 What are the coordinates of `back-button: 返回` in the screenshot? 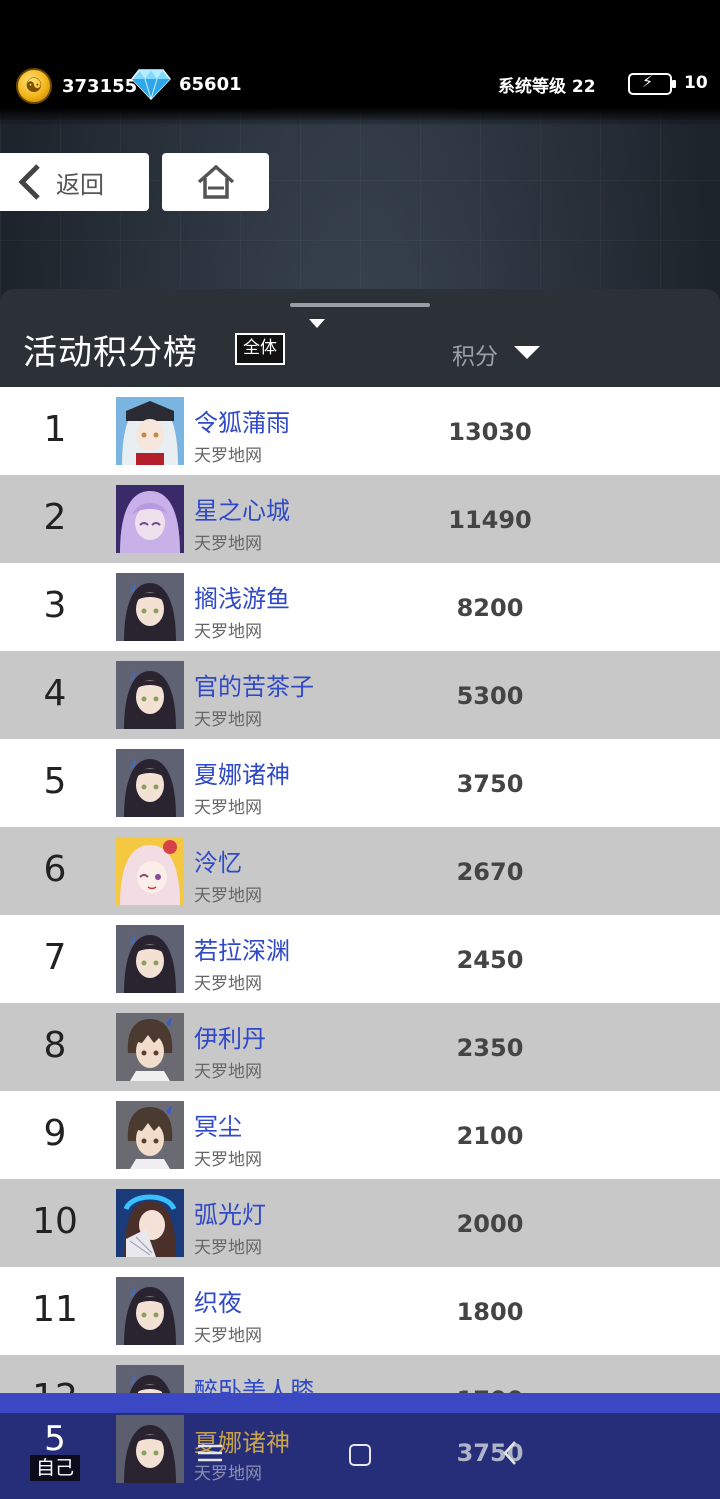 It's located at (74, 182).